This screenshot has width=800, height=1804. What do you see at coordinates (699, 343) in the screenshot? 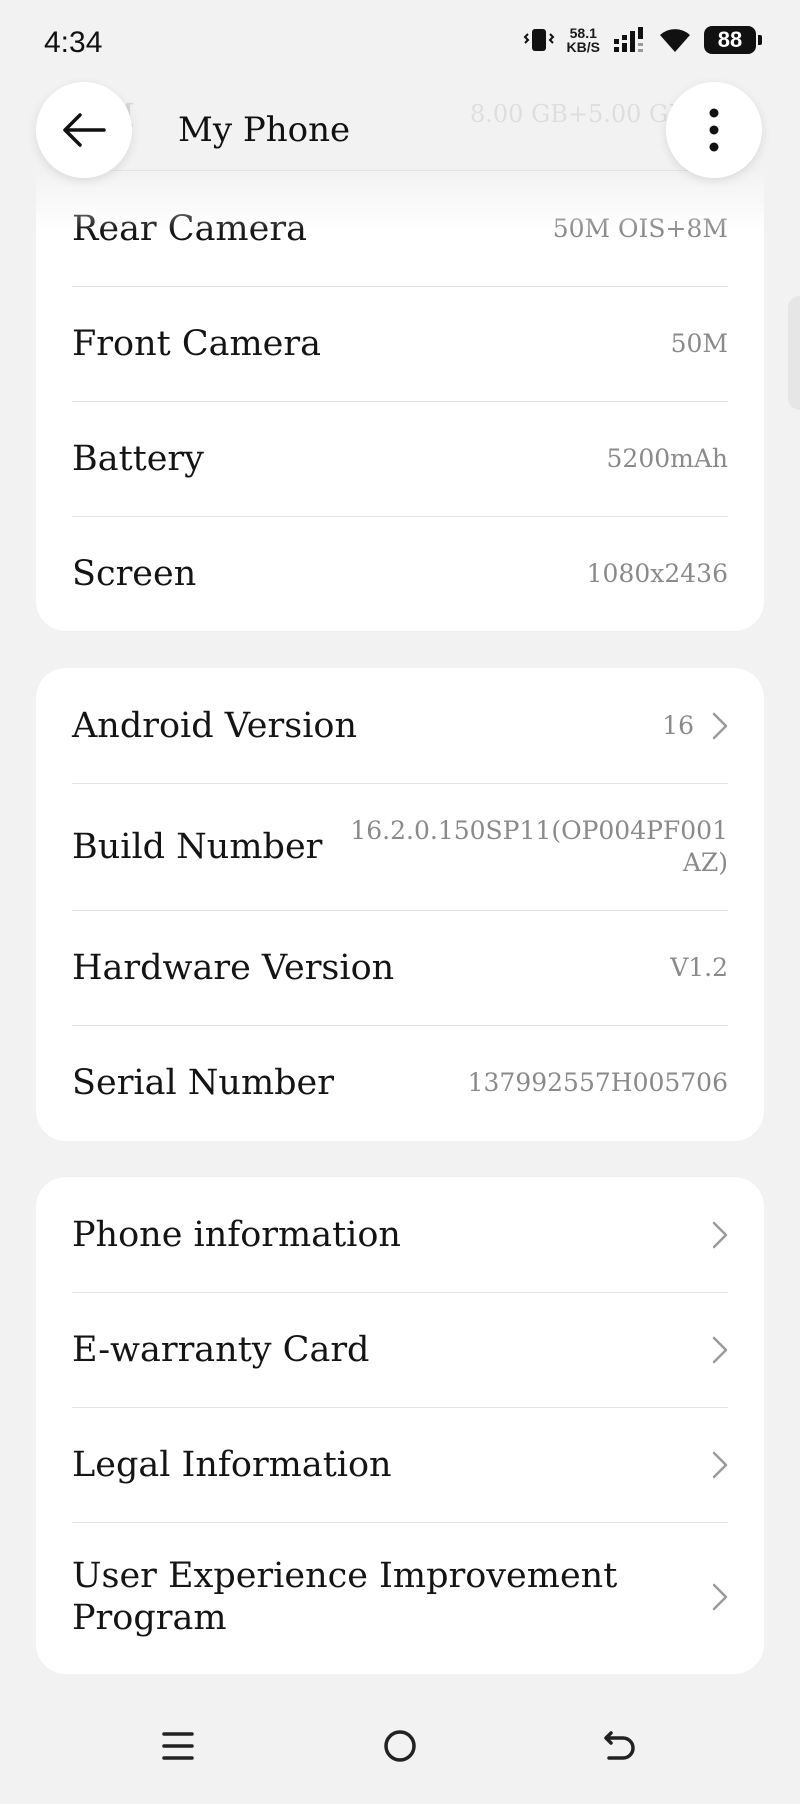
I see `spec-value: 50M` at bounding box center [699, 343].